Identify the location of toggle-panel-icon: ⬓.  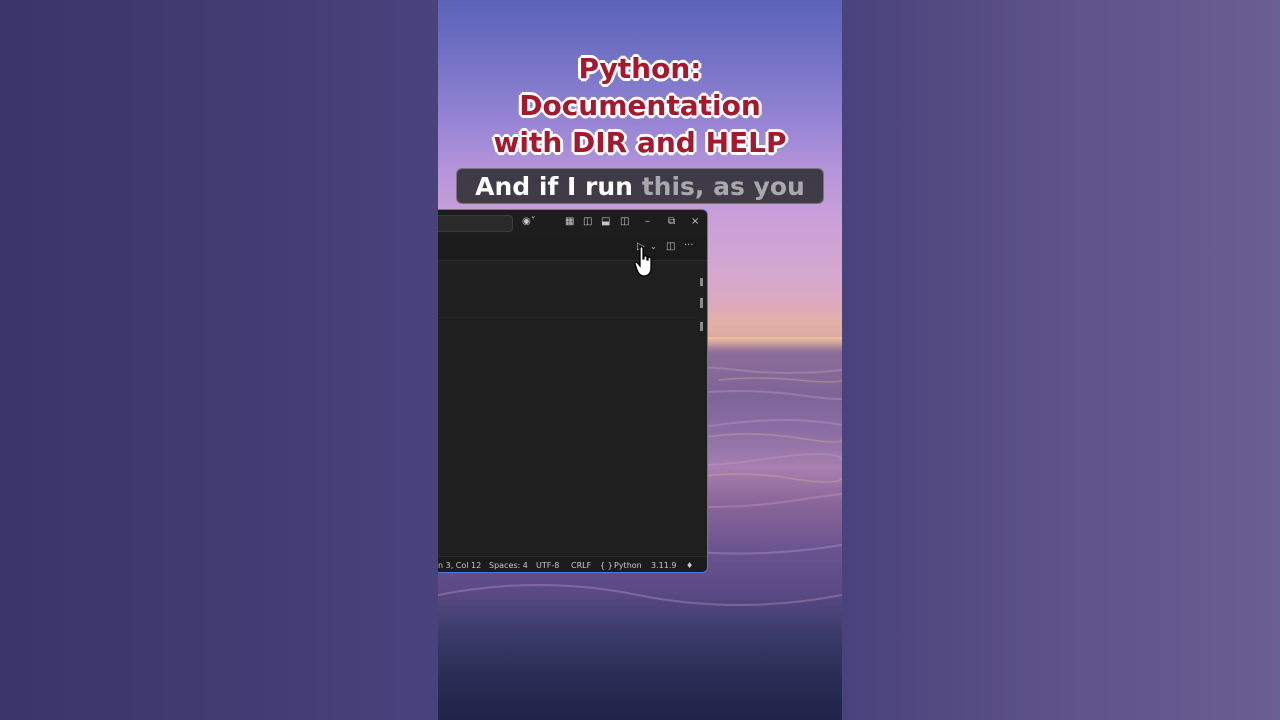
(605, 222).